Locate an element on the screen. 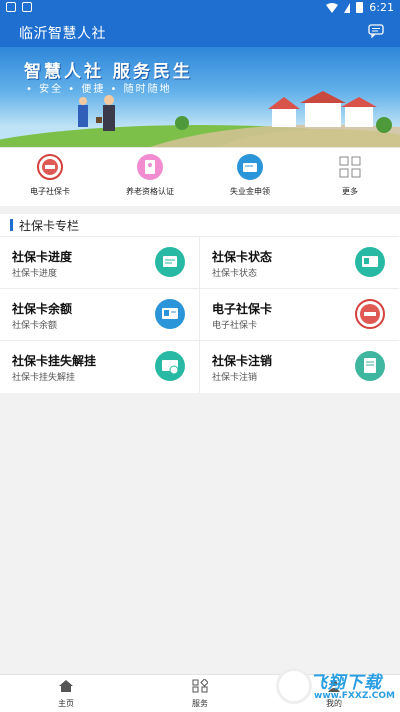 Image resolution: width=400 pixels, height=712 pixels. section-title: 社保卡专栏 is located at coordinates (49, 226).